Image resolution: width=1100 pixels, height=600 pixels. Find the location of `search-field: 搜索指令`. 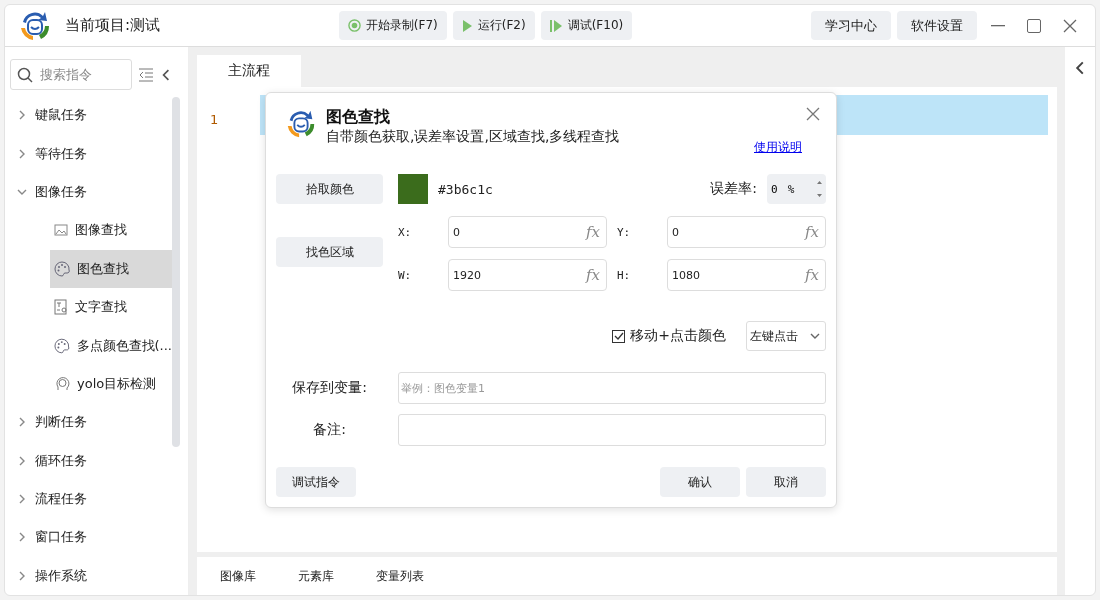

search-field: 搜索指令 is located at coordinates (71, 74).